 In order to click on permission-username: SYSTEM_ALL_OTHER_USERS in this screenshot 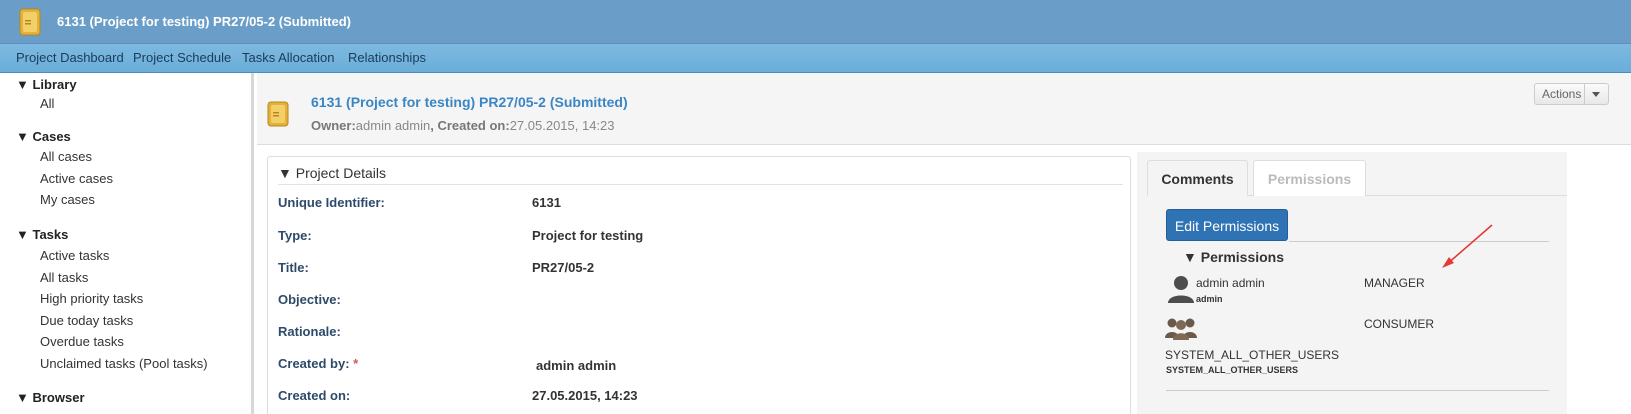, I will do `click(1232, 370)`.